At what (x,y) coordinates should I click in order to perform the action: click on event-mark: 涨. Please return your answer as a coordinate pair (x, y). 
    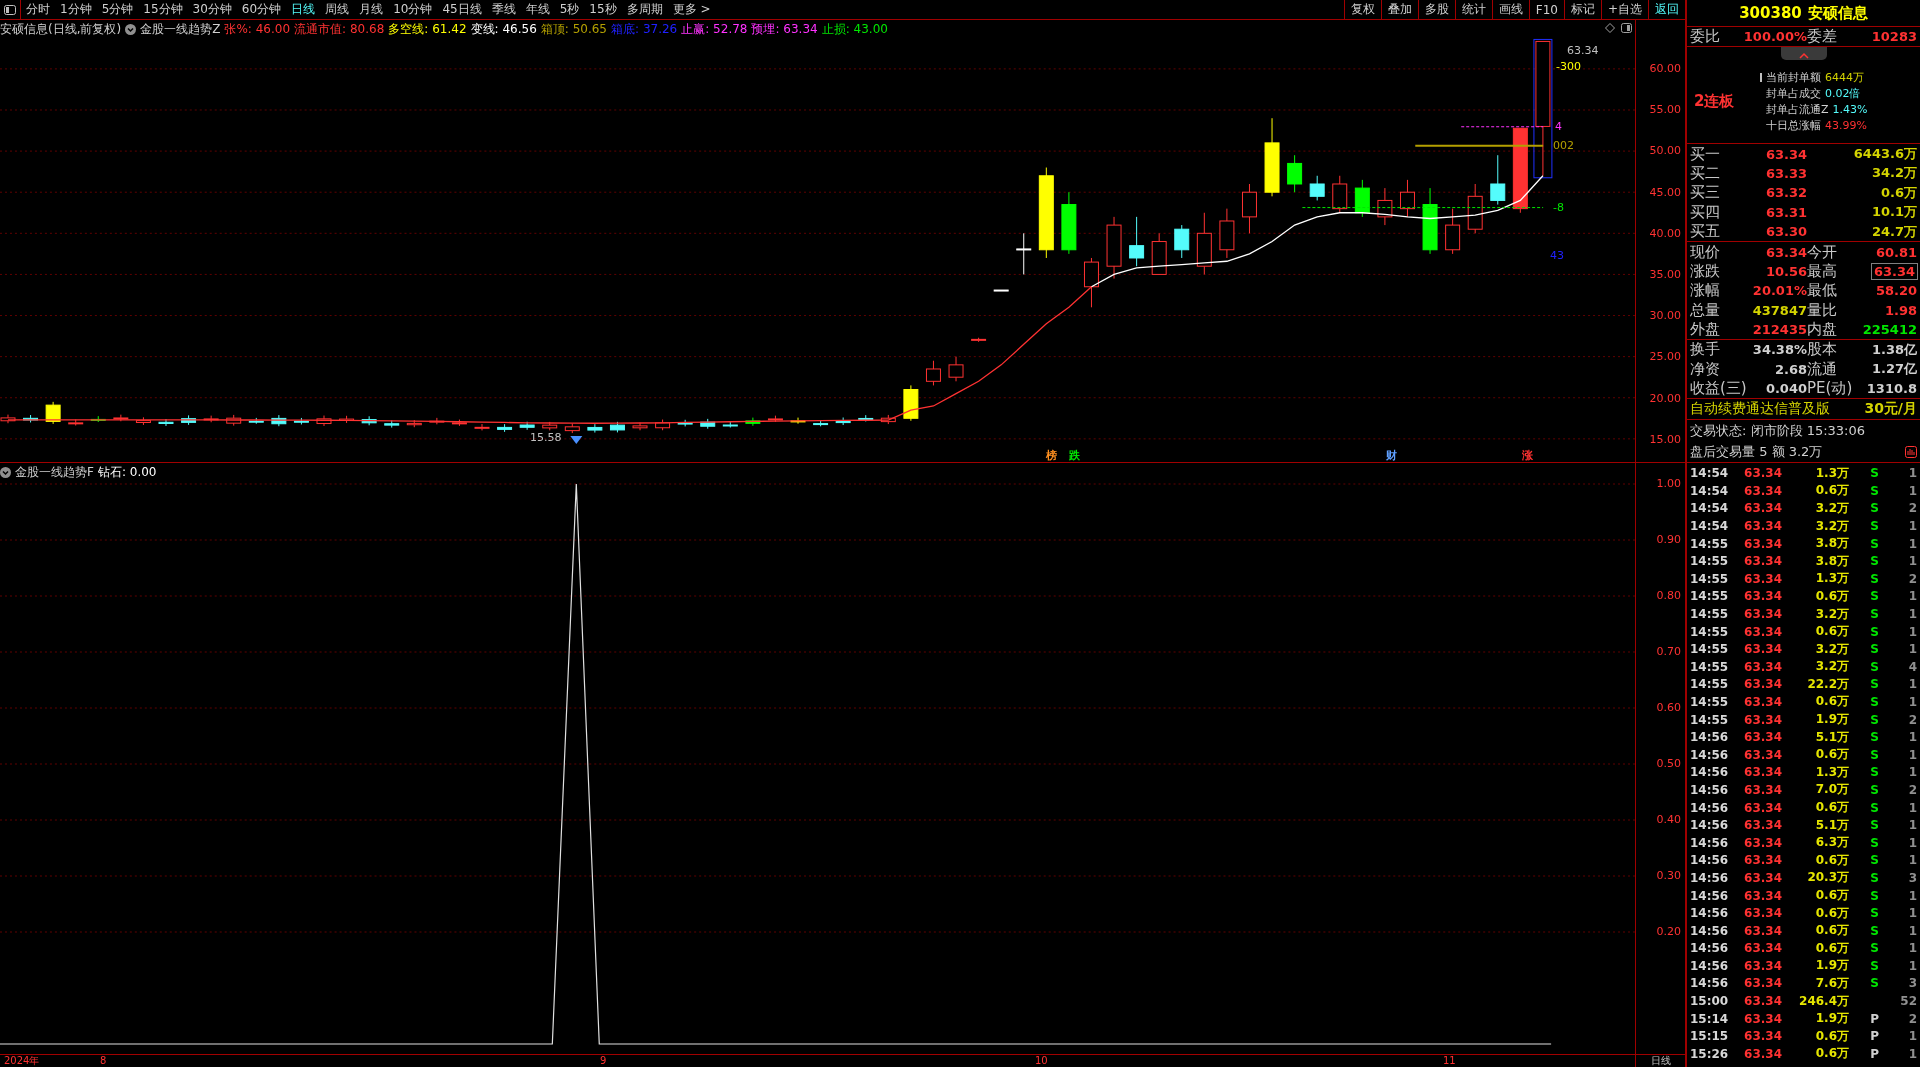
    Looking at the image, I should click on (1527, 455).